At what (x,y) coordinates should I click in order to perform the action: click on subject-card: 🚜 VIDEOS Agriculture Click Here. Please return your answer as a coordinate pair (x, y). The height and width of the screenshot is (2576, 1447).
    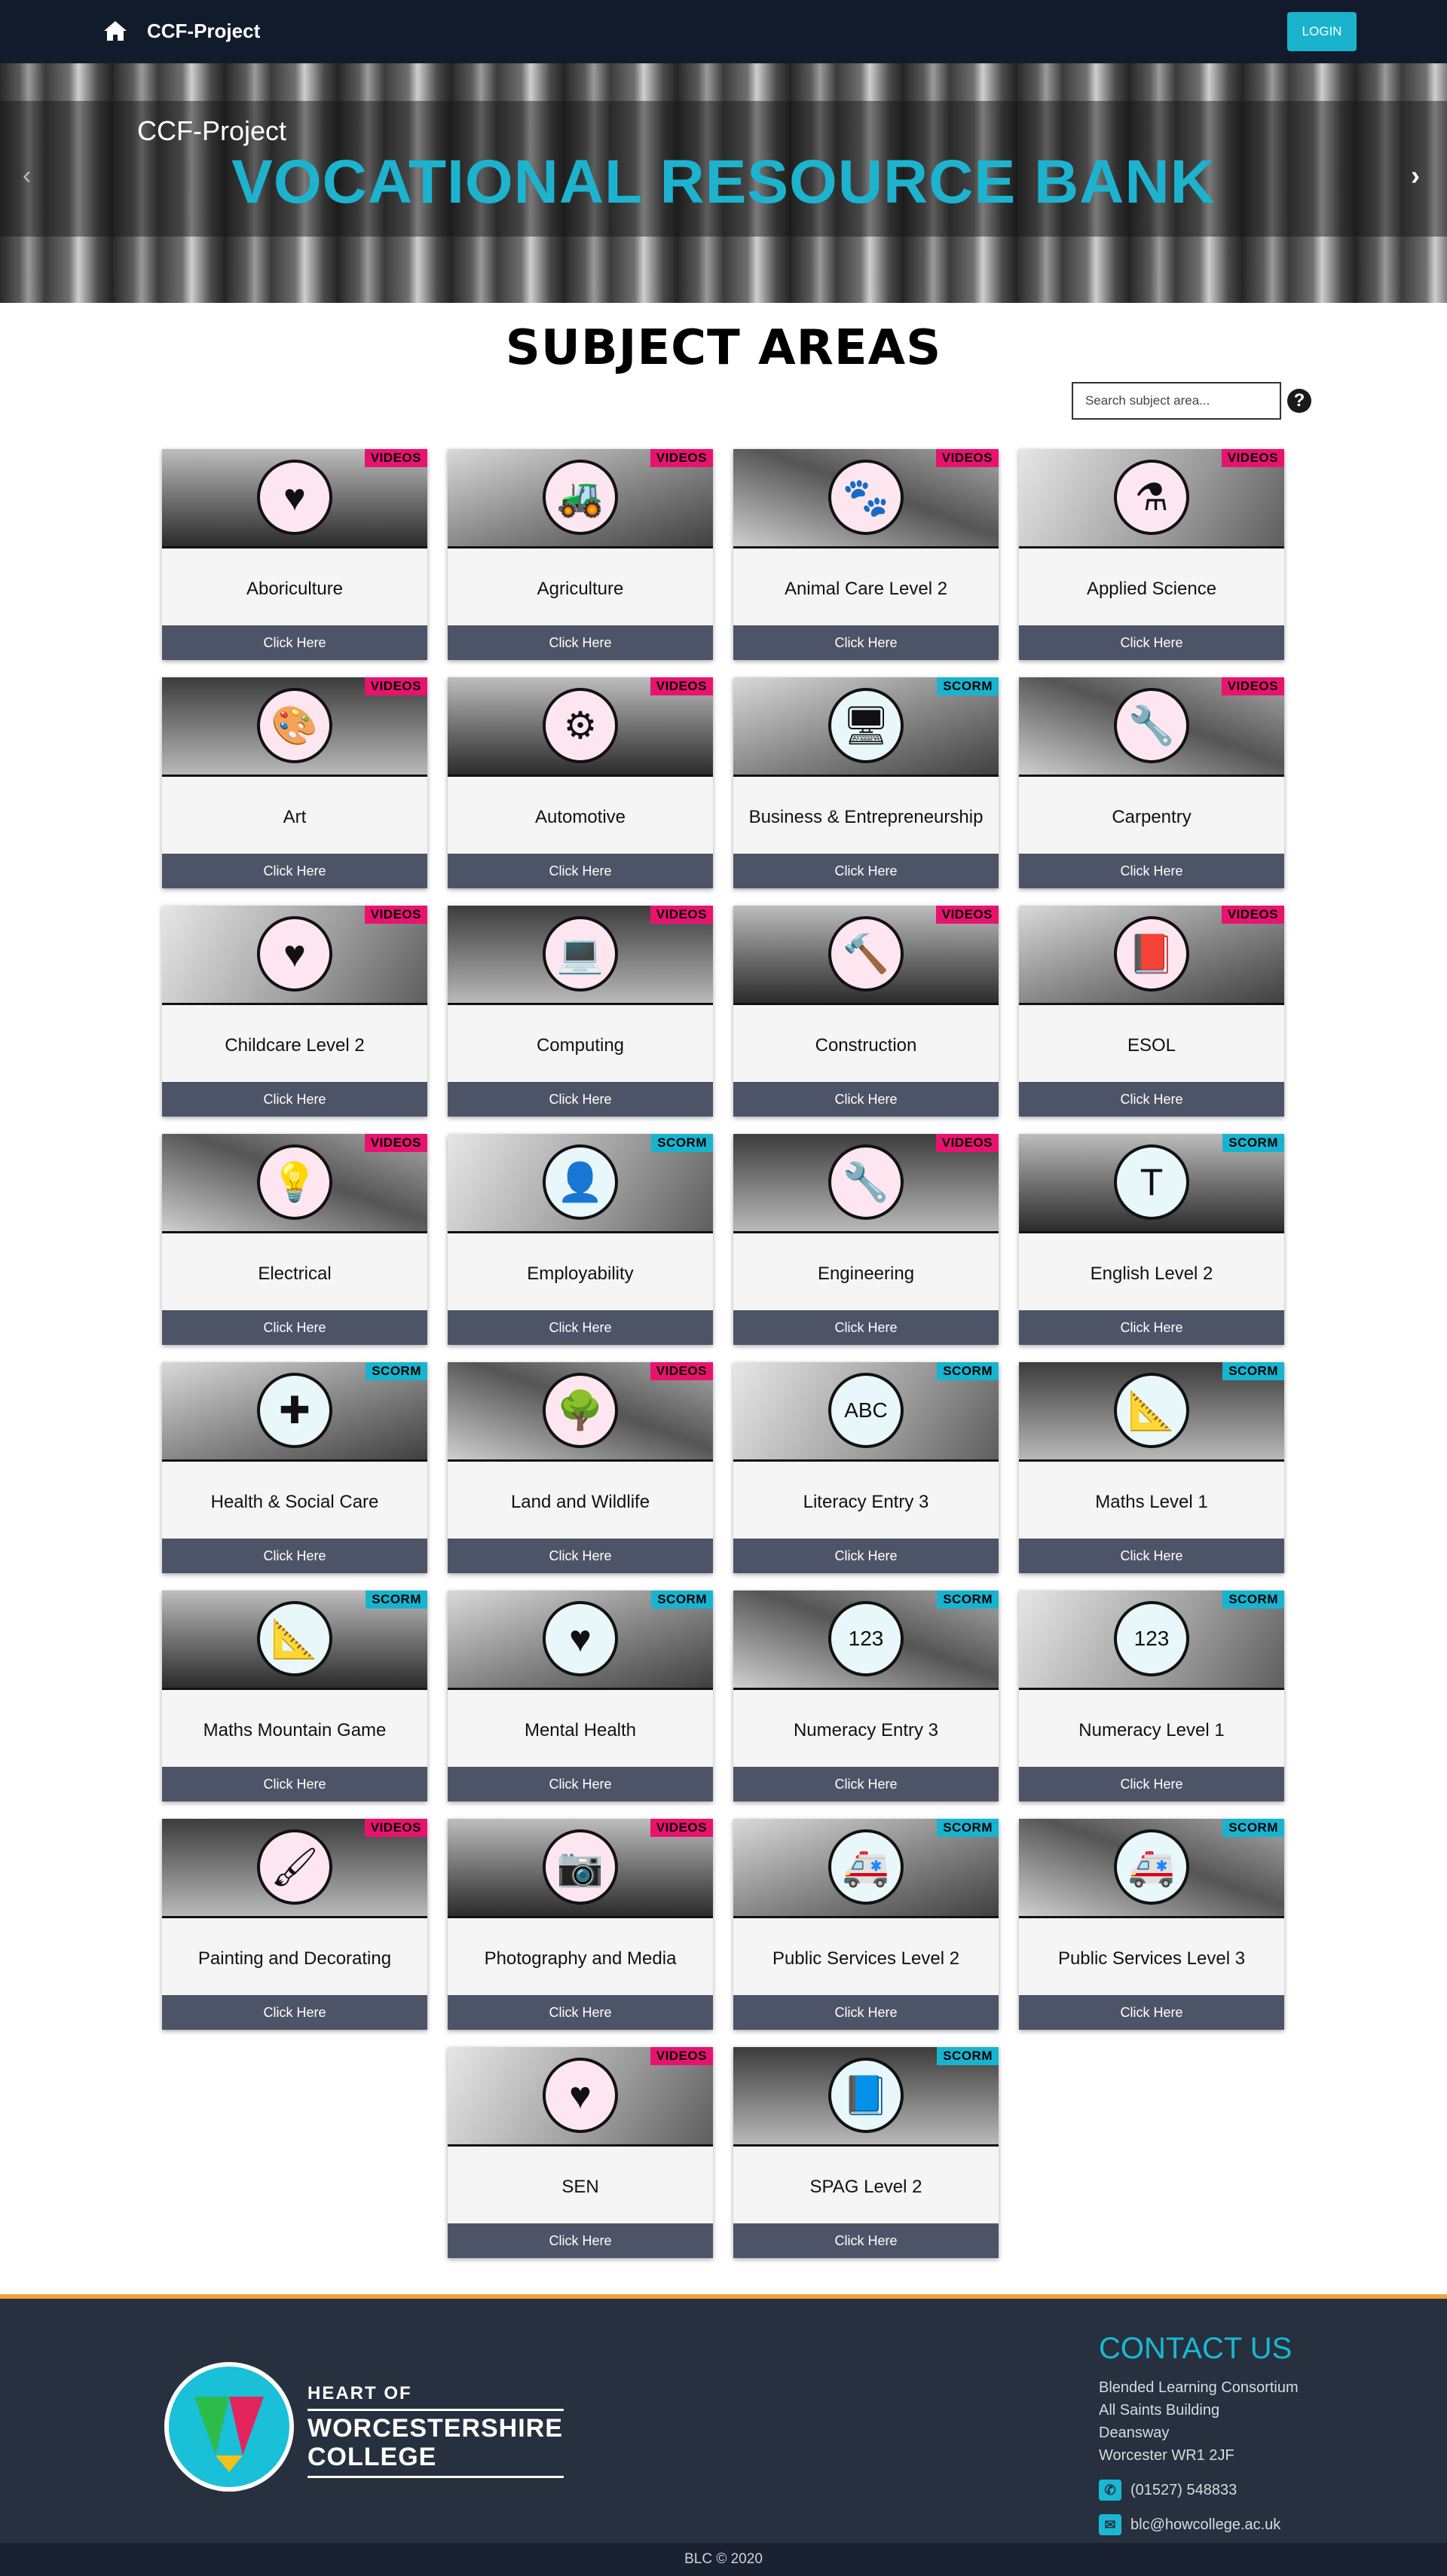
    Looking at the image, I should click on (580, 554).